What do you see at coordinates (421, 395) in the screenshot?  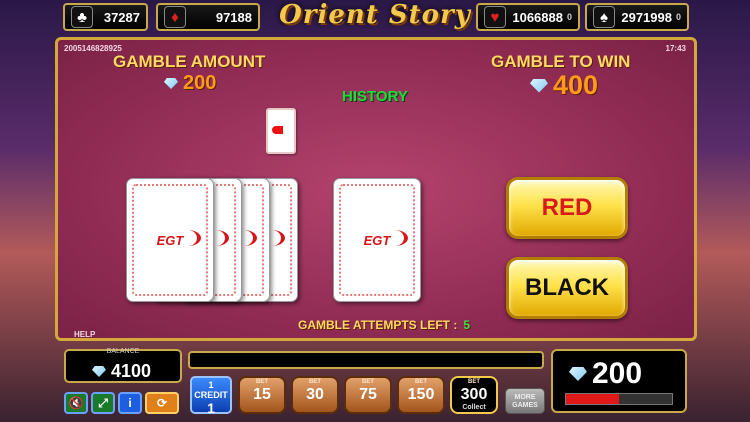 I see `bet-button-150: BET 150` at bounding box center [421, 395].